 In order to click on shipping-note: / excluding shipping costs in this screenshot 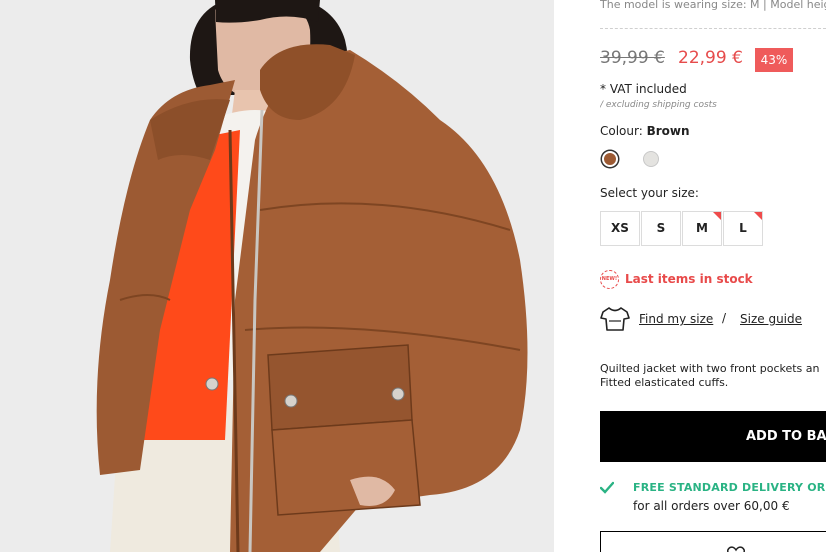, I will do `click(658, 105)`.